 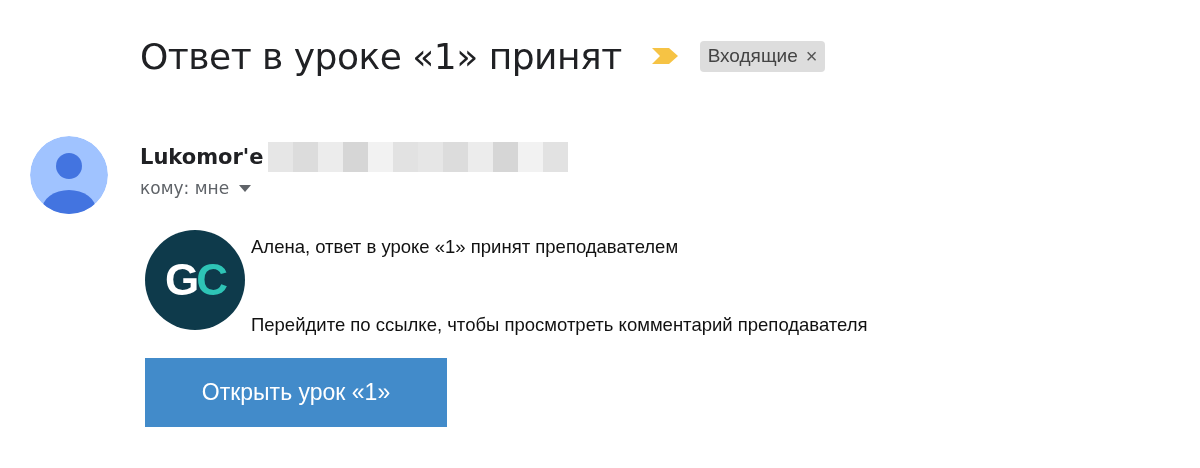 What do you see at coordinates (354, 188) in the screenshot?
I see `recipient-toggle: кому: мне` at bounding box center [354, 188].